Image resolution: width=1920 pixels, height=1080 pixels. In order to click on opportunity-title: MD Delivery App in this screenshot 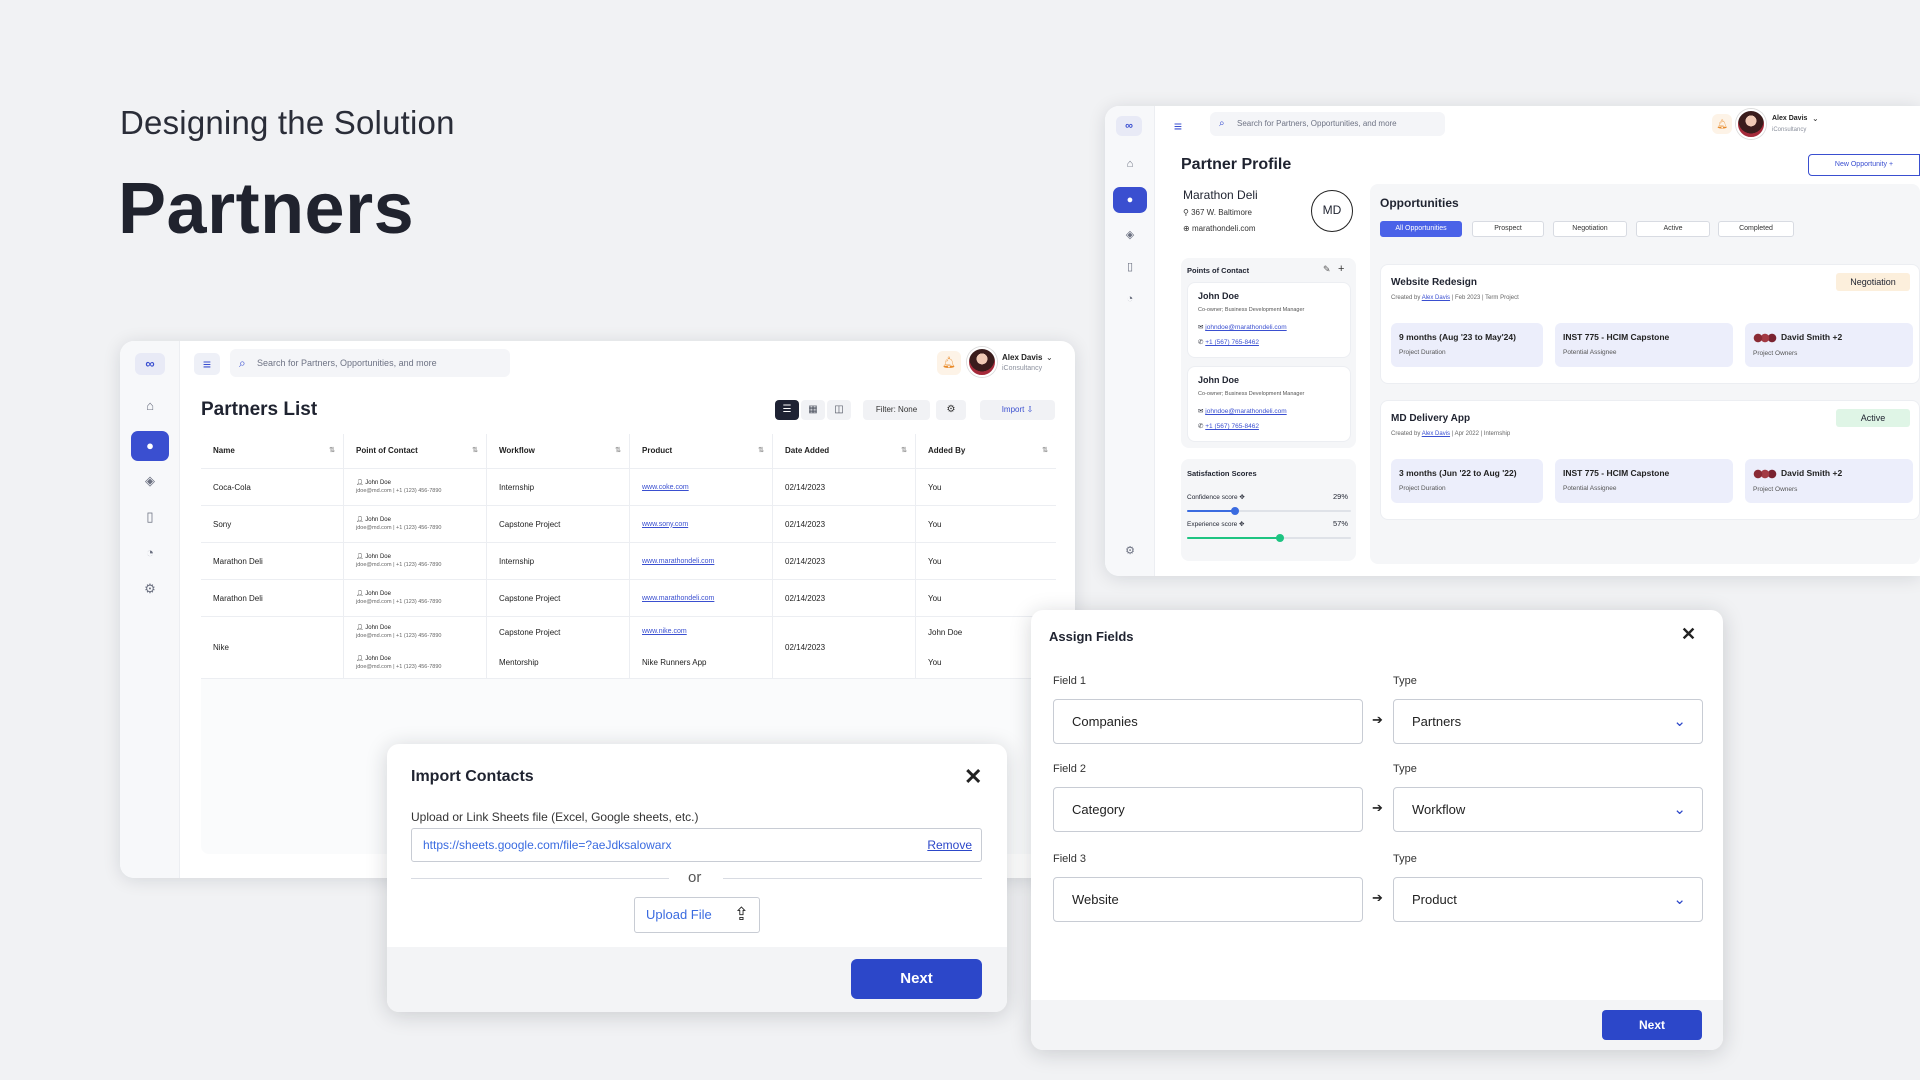, I will do `click(1431, 418)`.